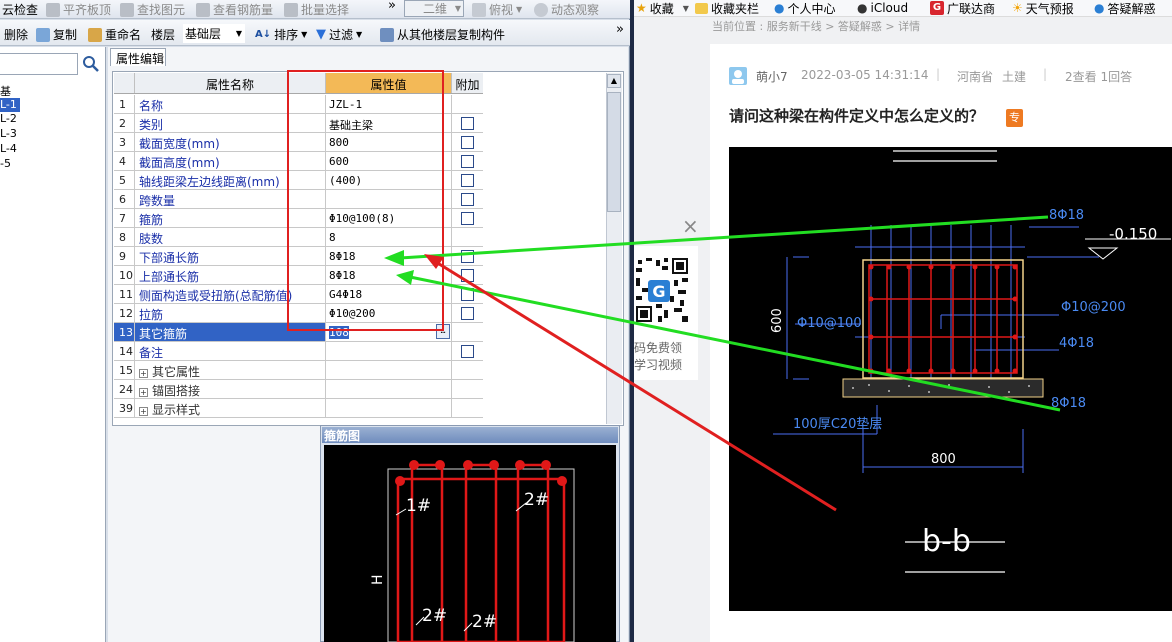 The height and width of the screenshot is (642, 1172). Describe the element at coordinates (214, 33) in the screenshot. I see `floor-select: 基础层 ▼` at that location.